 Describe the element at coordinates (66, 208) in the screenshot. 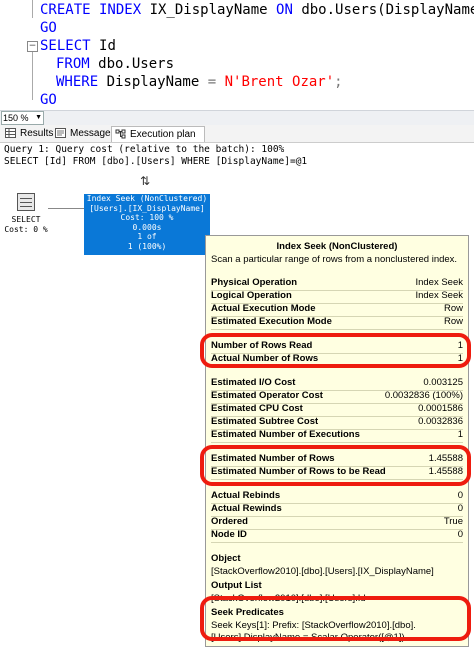

I see `plan-arrow` at that location.